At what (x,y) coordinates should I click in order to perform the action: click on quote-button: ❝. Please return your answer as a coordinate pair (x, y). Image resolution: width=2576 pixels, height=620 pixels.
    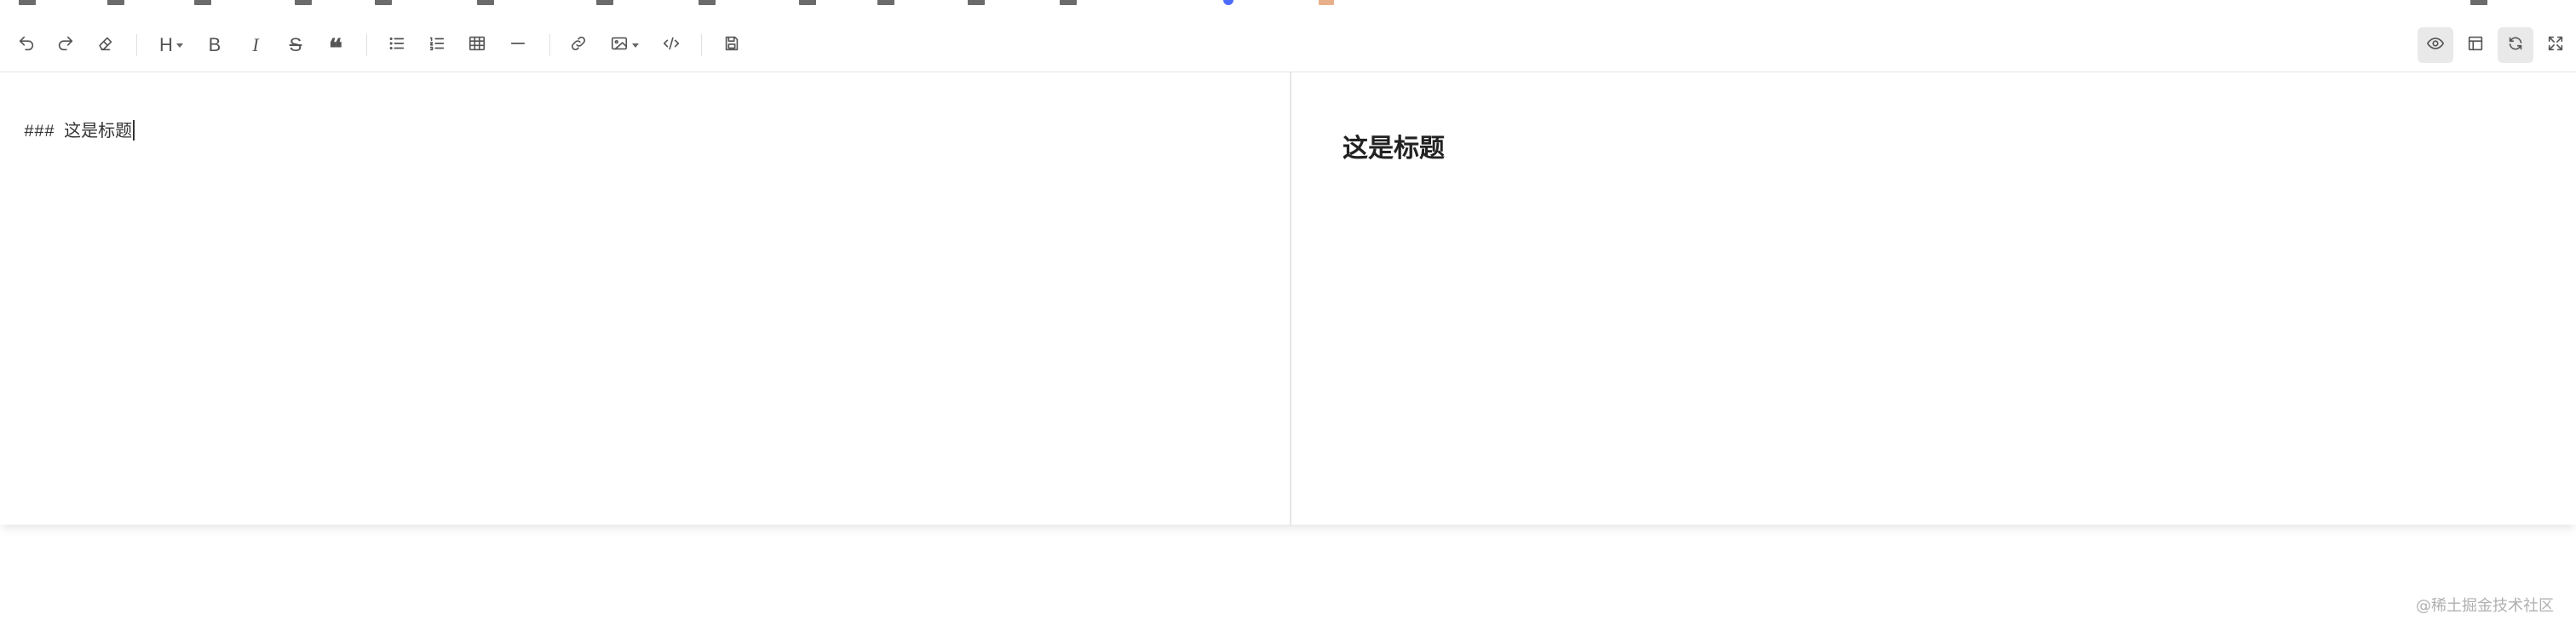
    Looking at the image, I should click on (336, 45).